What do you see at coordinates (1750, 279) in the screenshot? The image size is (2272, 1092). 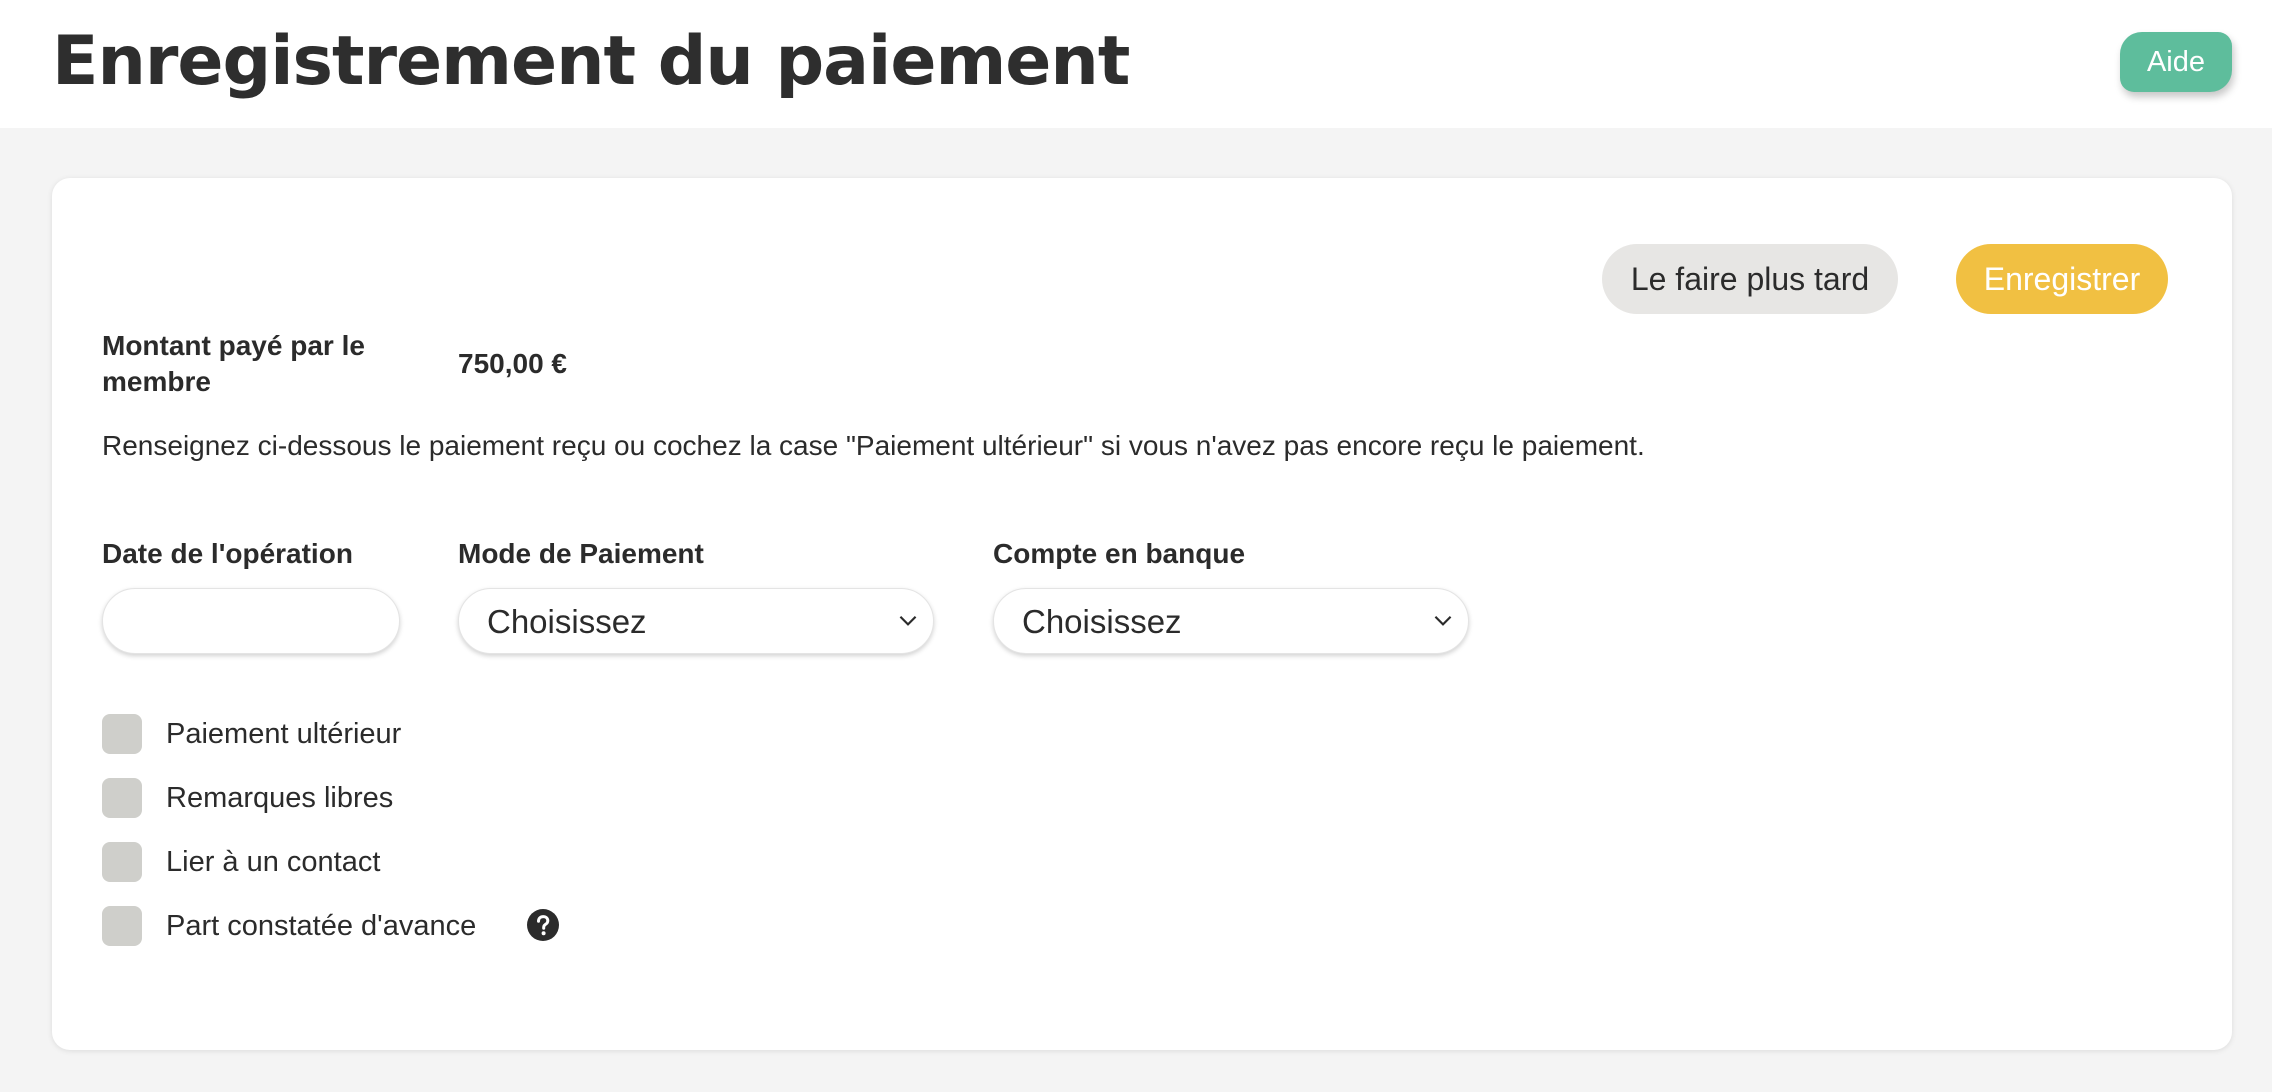 I see `do-later-button: Le faire plus tard` at bounding box center [1750, 279].